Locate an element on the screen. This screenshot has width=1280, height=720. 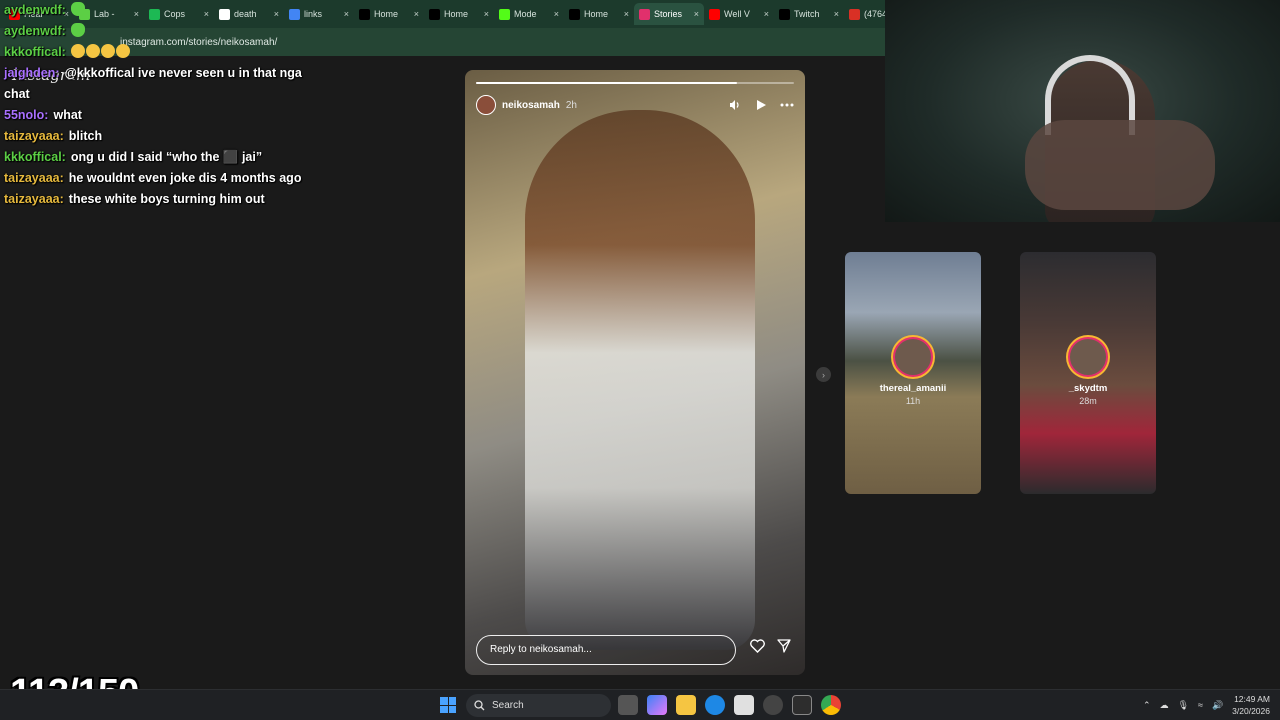
wifi-icon: ≈ is located at coordinates (1200, 705).